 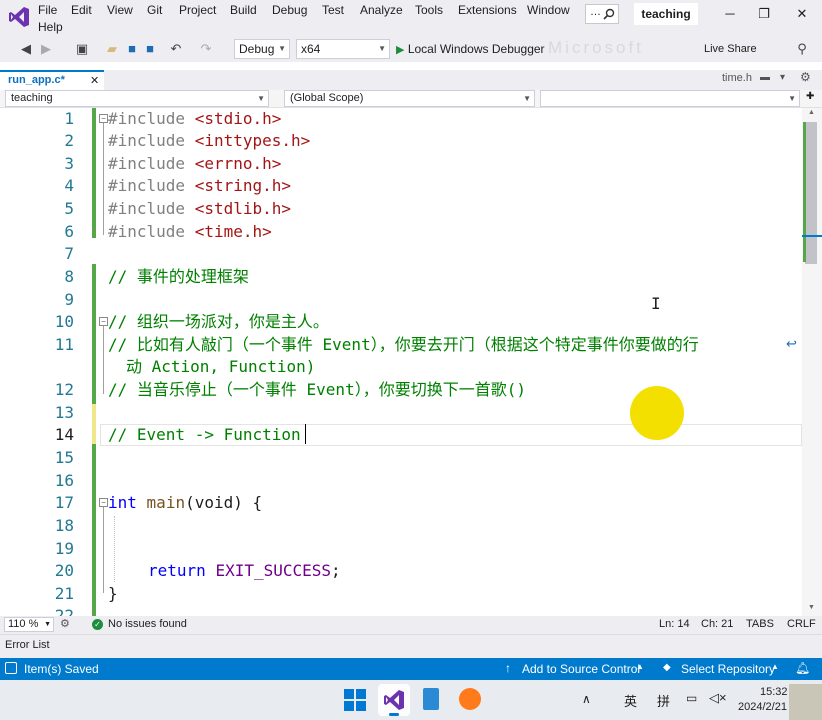 What do you see at coordinates (94, 334) in the screenshot?
I see `change-indicator` at bounding box center [94, 334].